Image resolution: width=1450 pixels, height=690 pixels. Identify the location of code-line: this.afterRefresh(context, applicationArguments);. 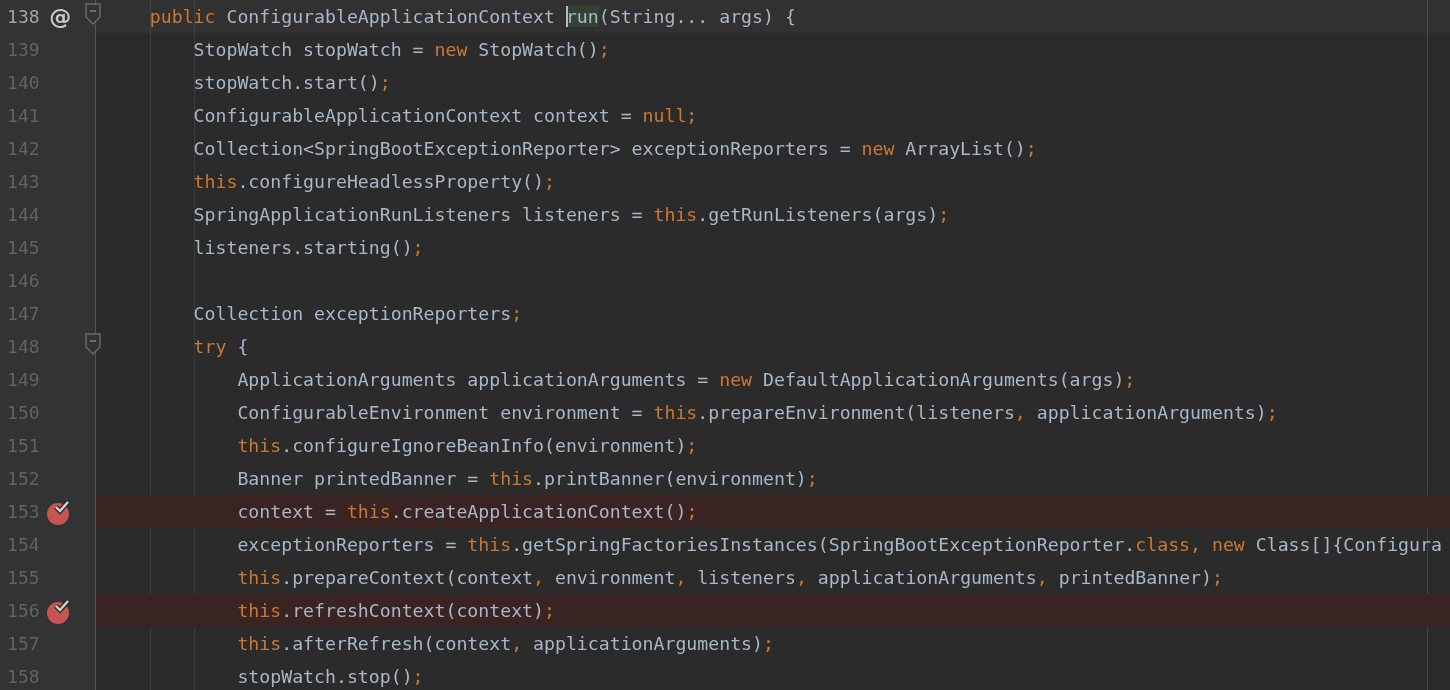
(505, 643).